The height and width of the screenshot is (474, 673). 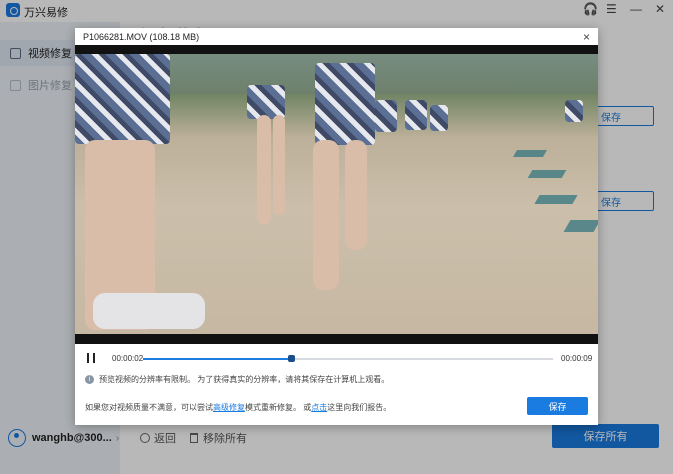 What do you see at coordinates (577, 358) in the screenshot?
I see `total-time: 00:00:09` at bounding box center [577, 358].